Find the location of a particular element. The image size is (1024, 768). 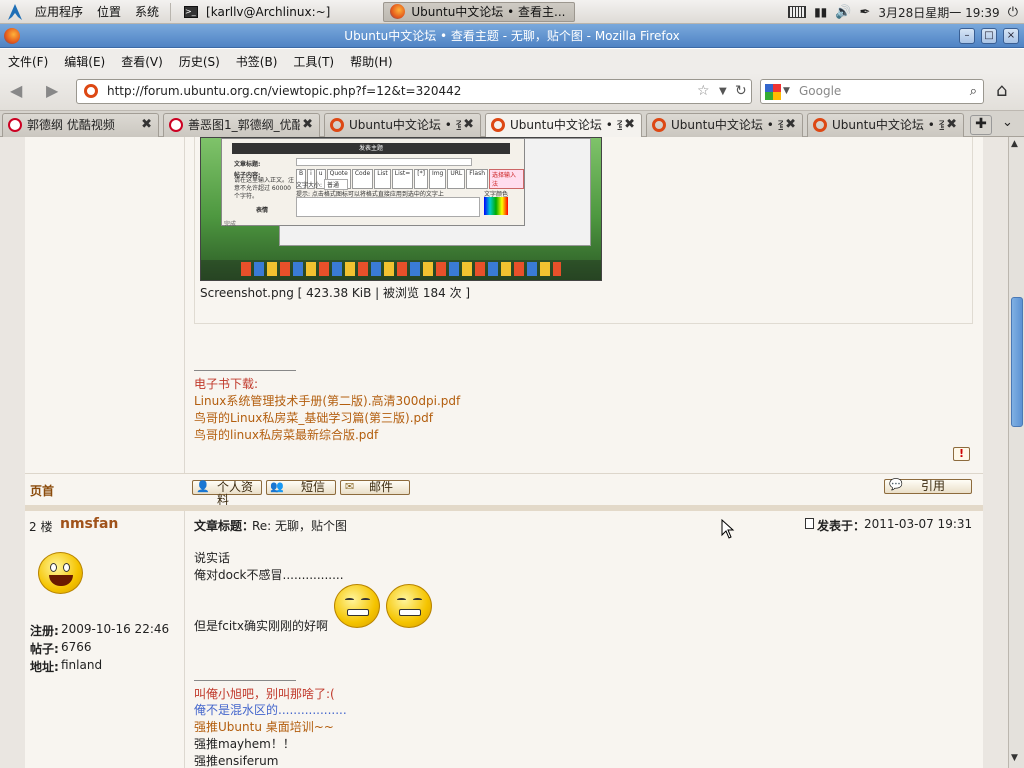

speech-bubble-icon: 💬 is located at coordinates (896, 484).